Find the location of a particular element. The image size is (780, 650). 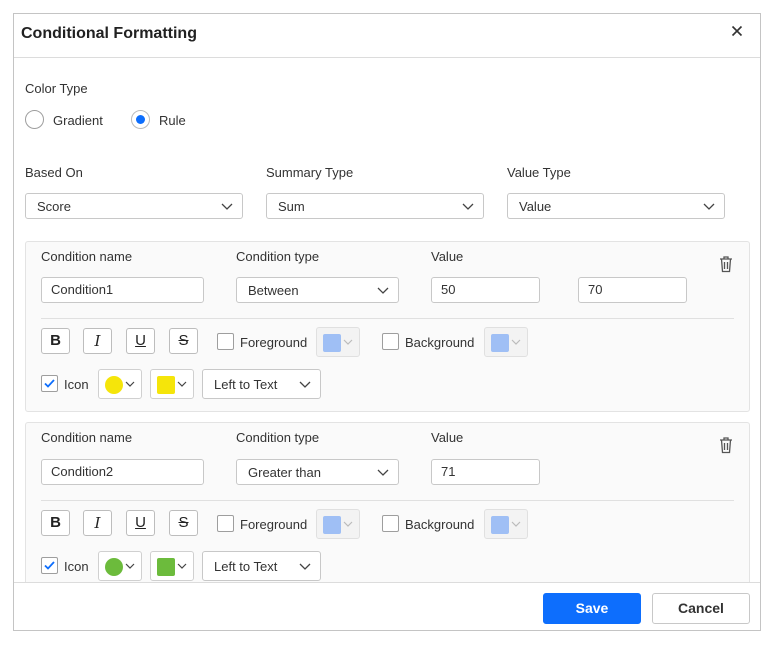

value-input: 71 is located at coordinates (485, 472).